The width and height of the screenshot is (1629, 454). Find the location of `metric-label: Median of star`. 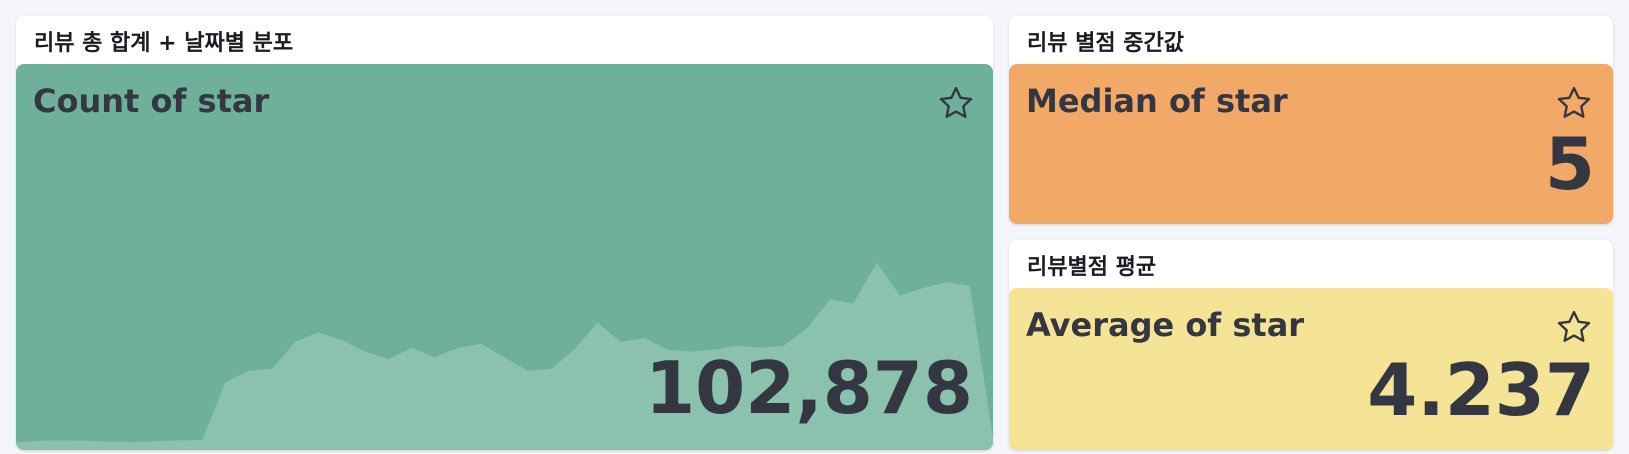

metric-label: Median of star is located at coordinates (1157, 101).